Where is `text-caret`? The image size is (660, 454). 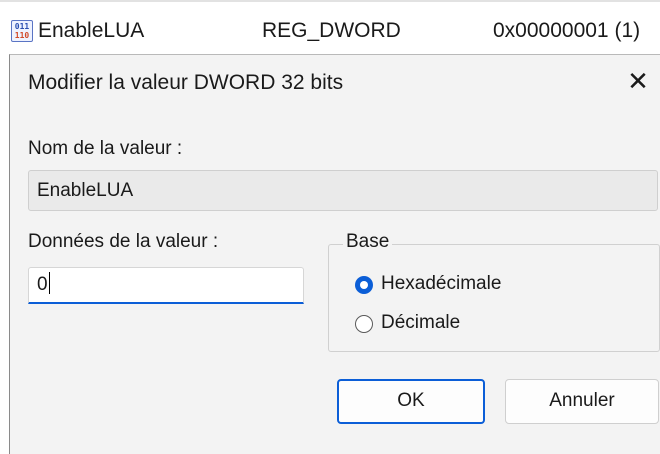
text-caret is located at coordinates (49, 283).